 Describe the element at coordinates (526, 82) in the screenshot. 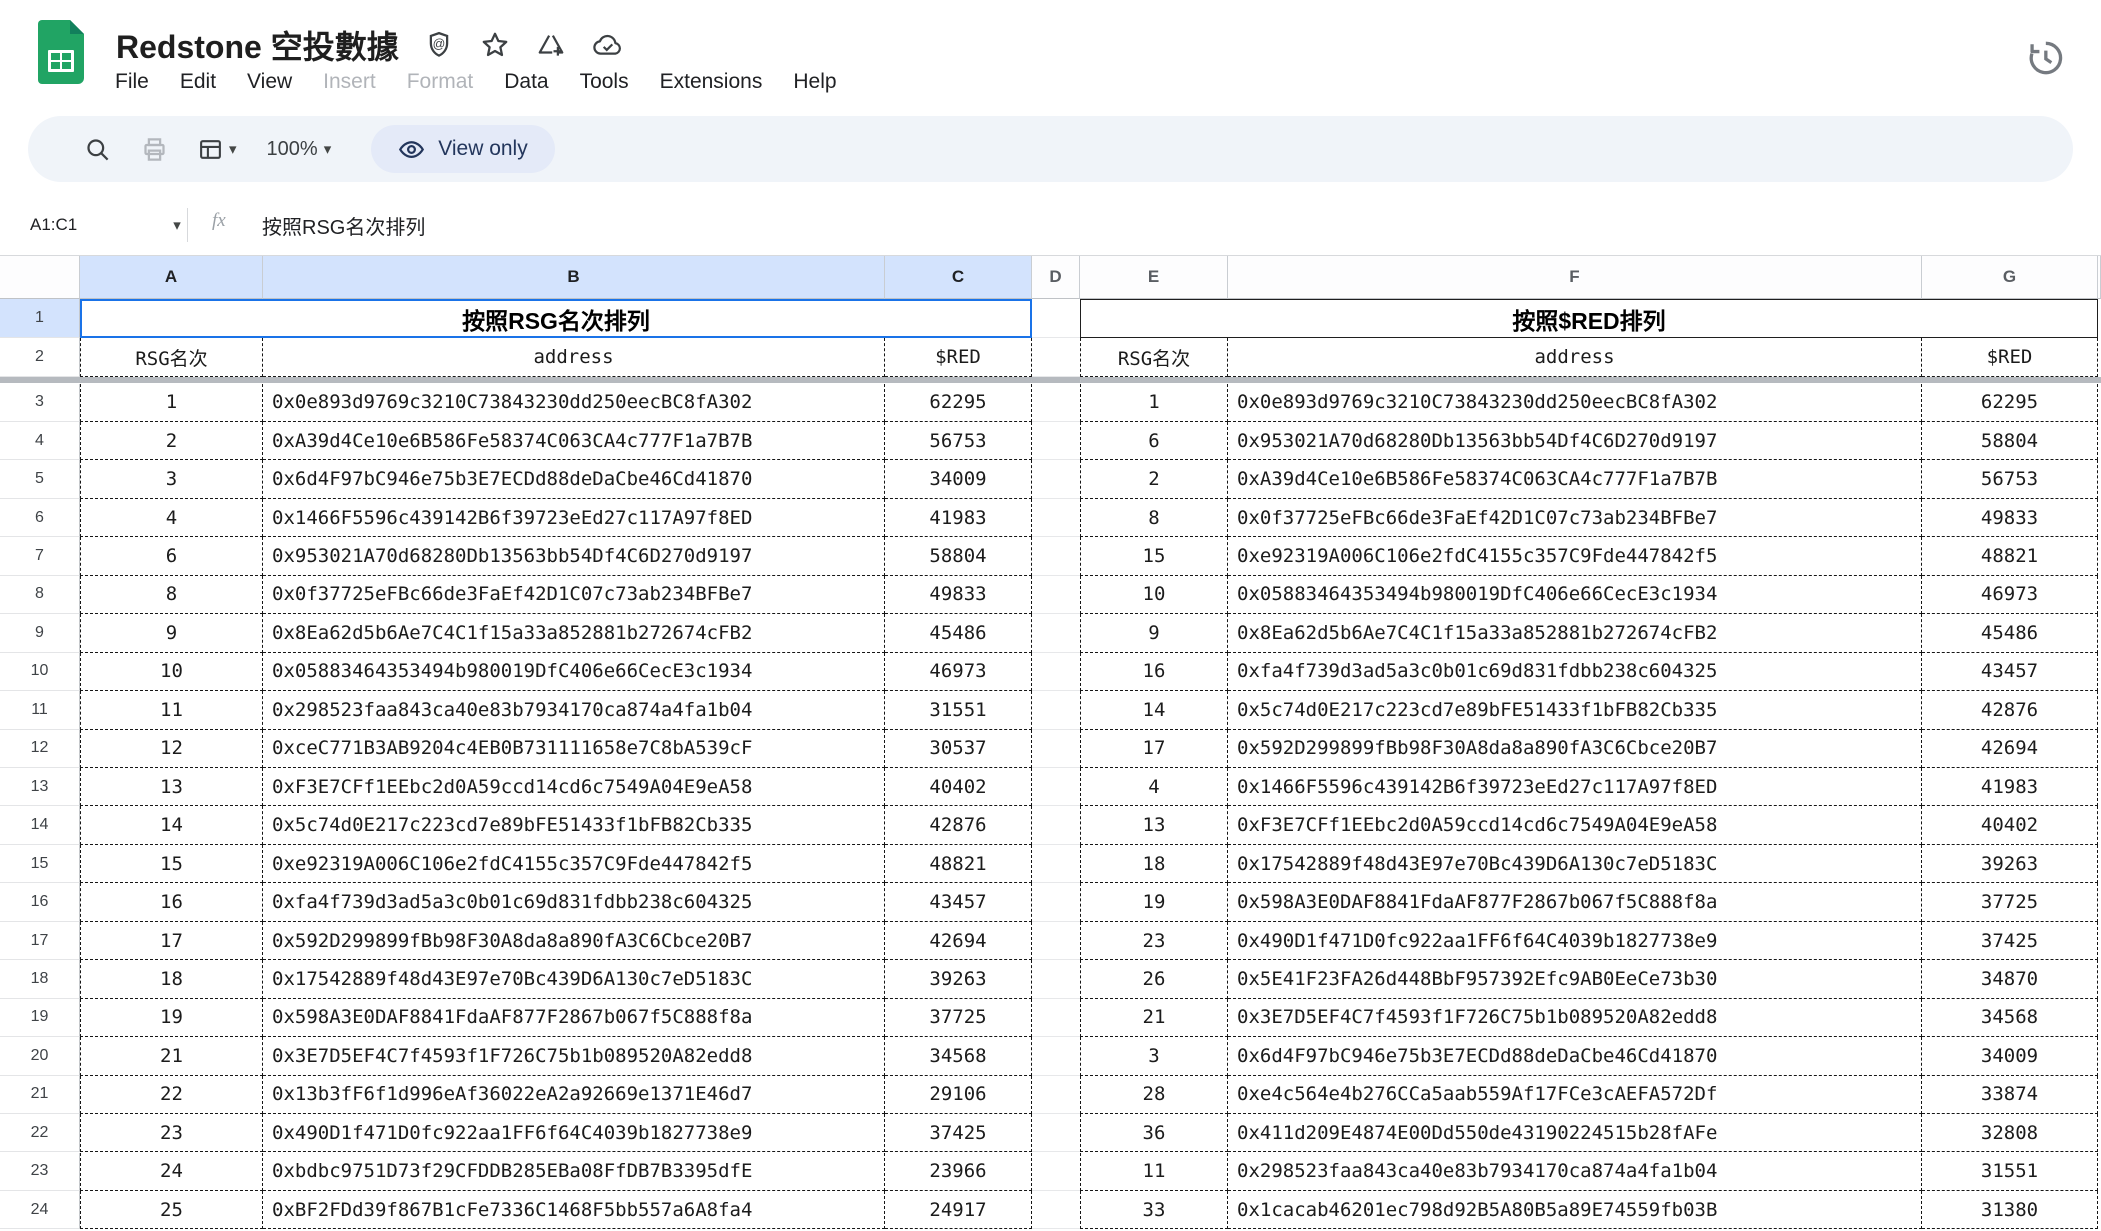

I see `menu-item-data: Data` at that location.